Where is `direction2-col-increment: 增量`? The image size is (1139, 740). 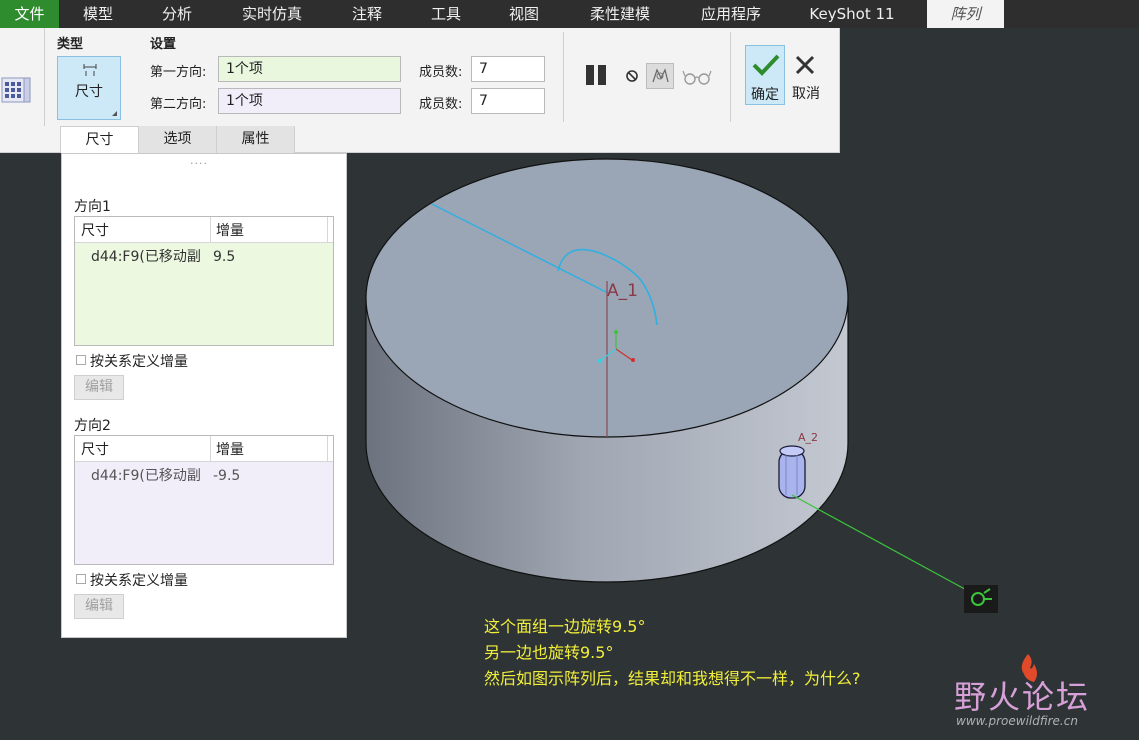 direction2-col-increment: 增量 is located at coordinates (230, 450).